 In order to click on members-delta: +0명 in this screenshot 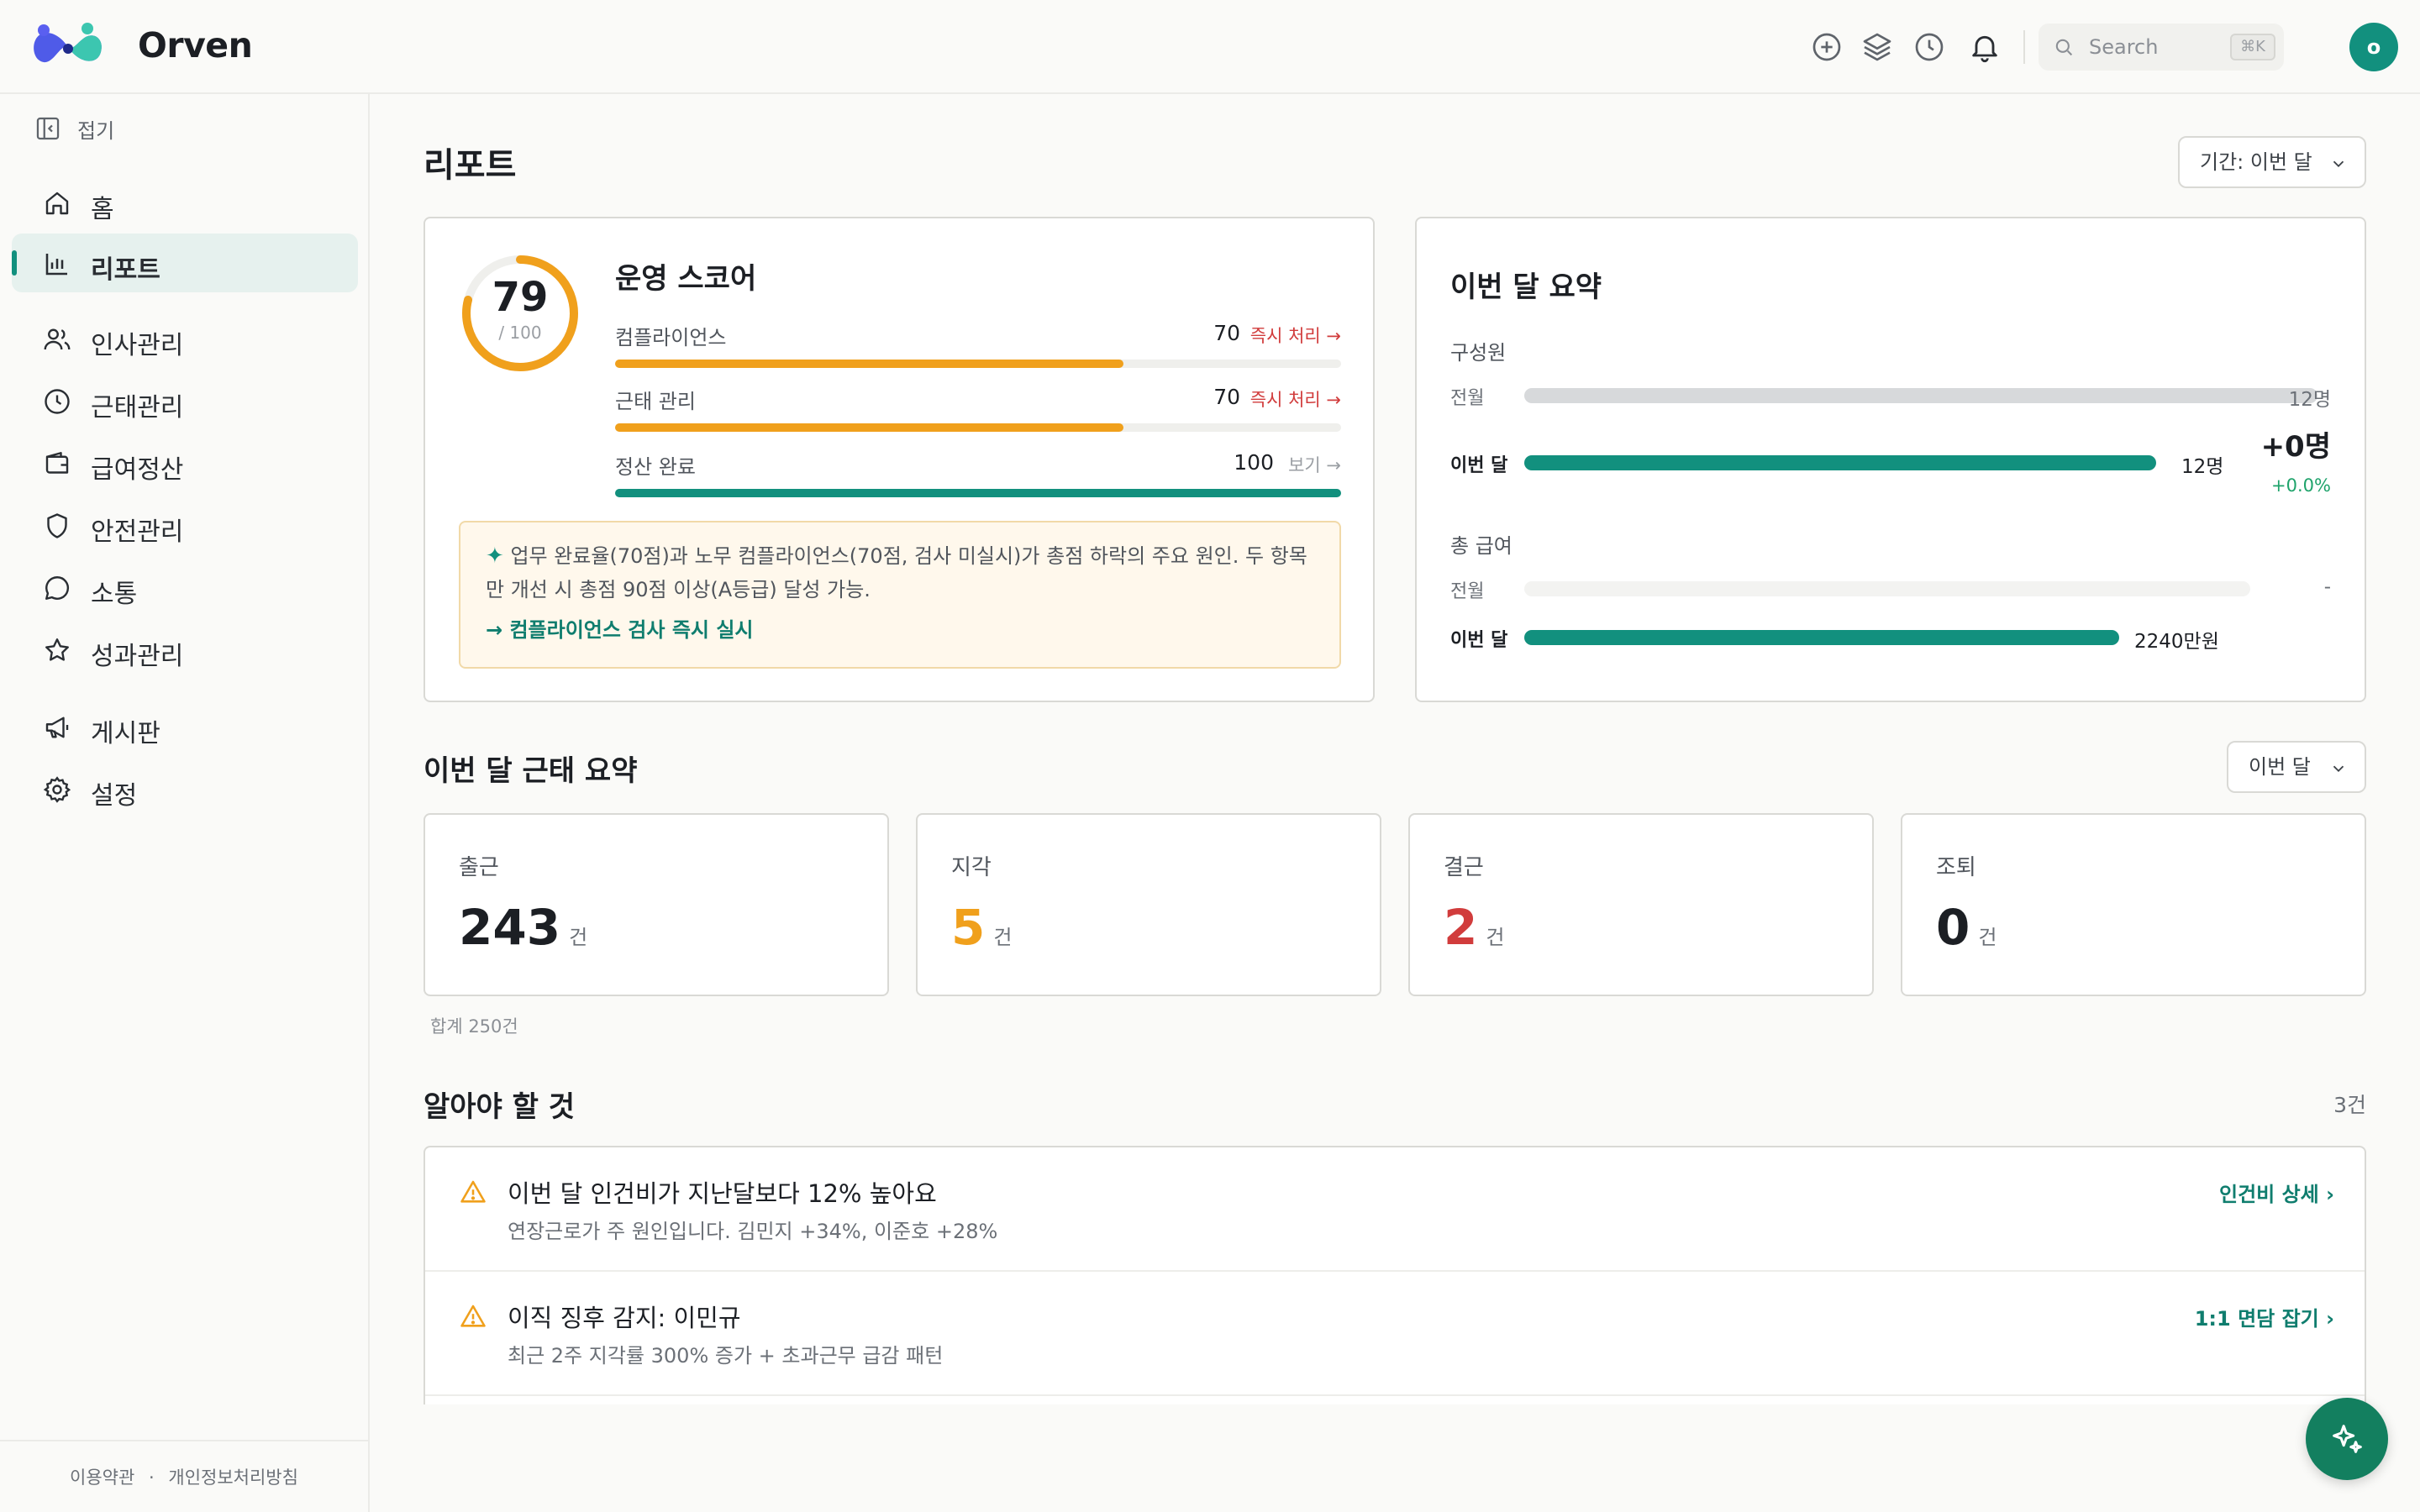, I will do `click(2295, 447)`.